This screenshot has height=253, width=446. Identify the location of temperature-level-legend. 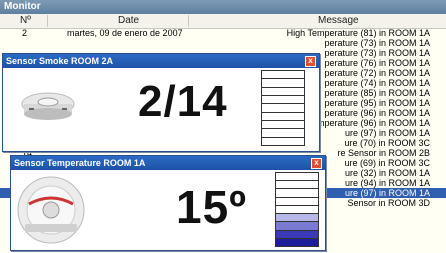
(298, 210).